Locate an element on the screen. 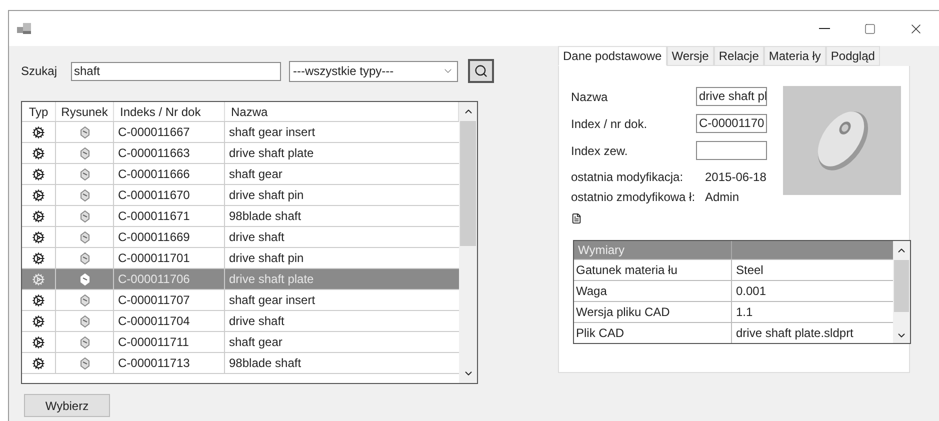 The width and height of the screenshot is (939, 421). field-label: Index / nr dok. is located at coordinates (609, 124).